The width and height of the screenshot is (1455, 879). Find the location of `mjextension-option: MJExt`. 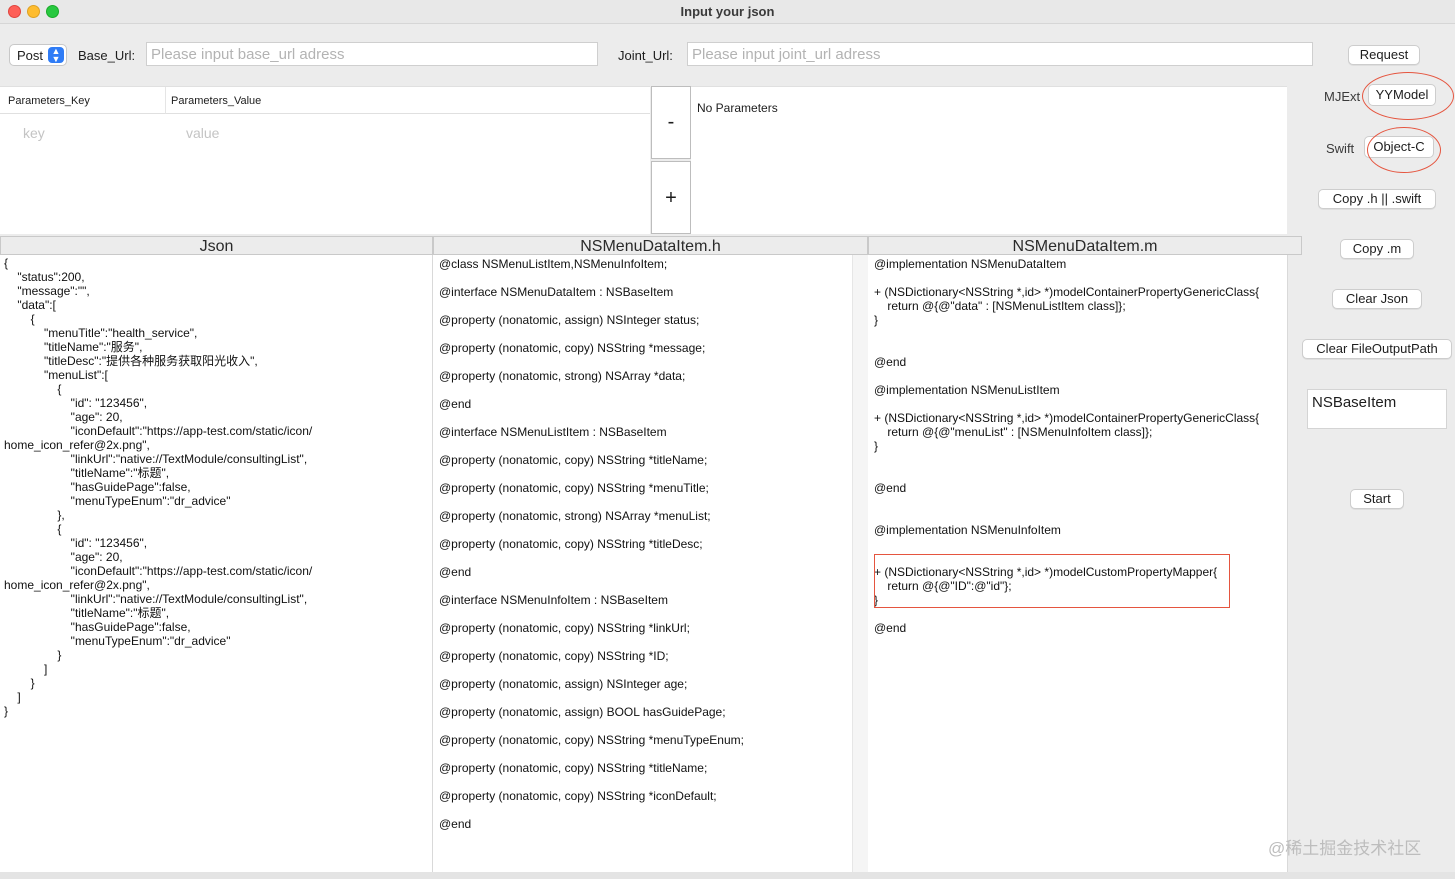

mjextension-option: MJExt is located at coordinates (1342, 96).